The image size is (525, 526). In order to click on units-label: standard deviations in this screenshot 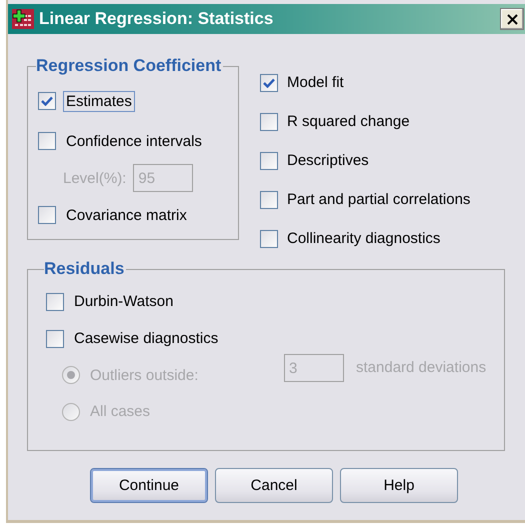, I will do `click(421, 368)`.